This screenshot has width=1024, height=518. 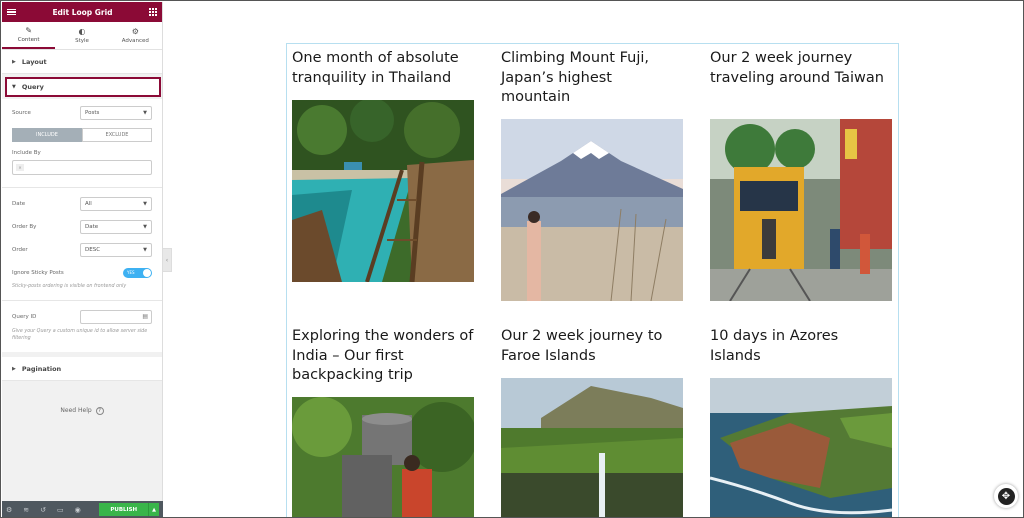 What do you see at coordinates (124, 509) in the screenshot?
I see `publish-button: PUBLISH` at bounding box center [124, 509].